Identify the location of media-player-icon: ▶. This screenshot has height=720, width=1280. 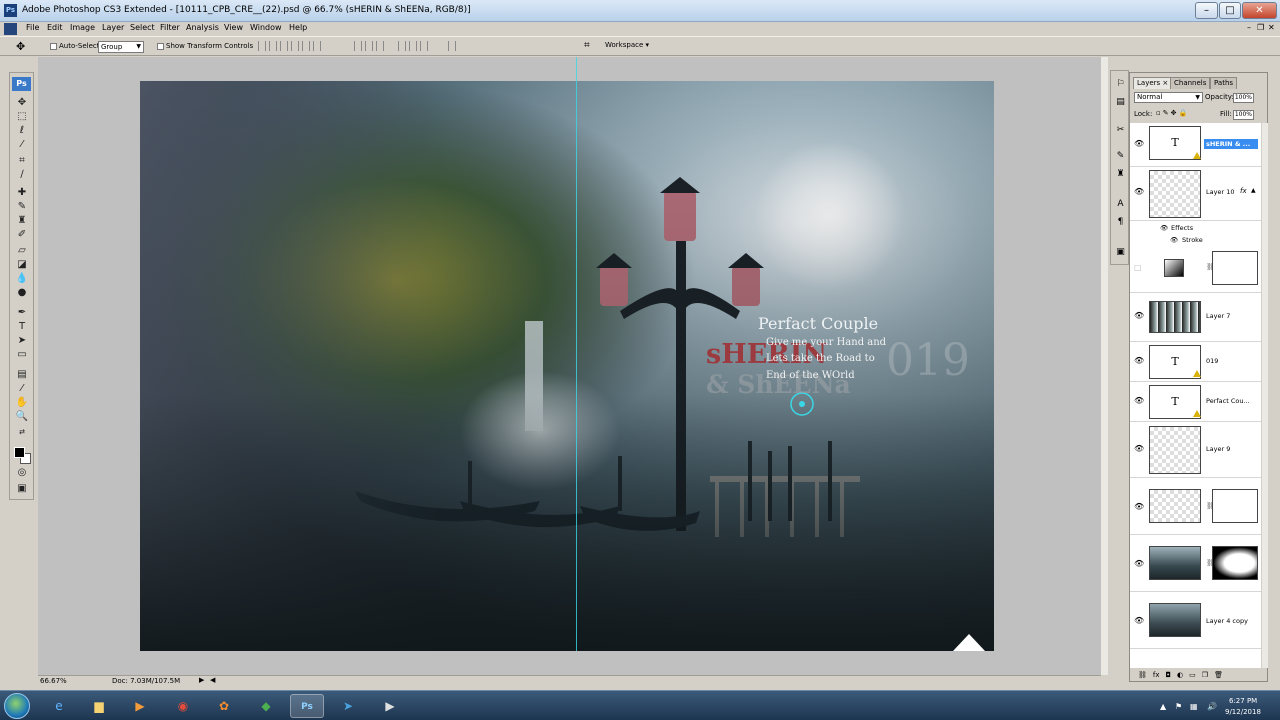
(140, 706).